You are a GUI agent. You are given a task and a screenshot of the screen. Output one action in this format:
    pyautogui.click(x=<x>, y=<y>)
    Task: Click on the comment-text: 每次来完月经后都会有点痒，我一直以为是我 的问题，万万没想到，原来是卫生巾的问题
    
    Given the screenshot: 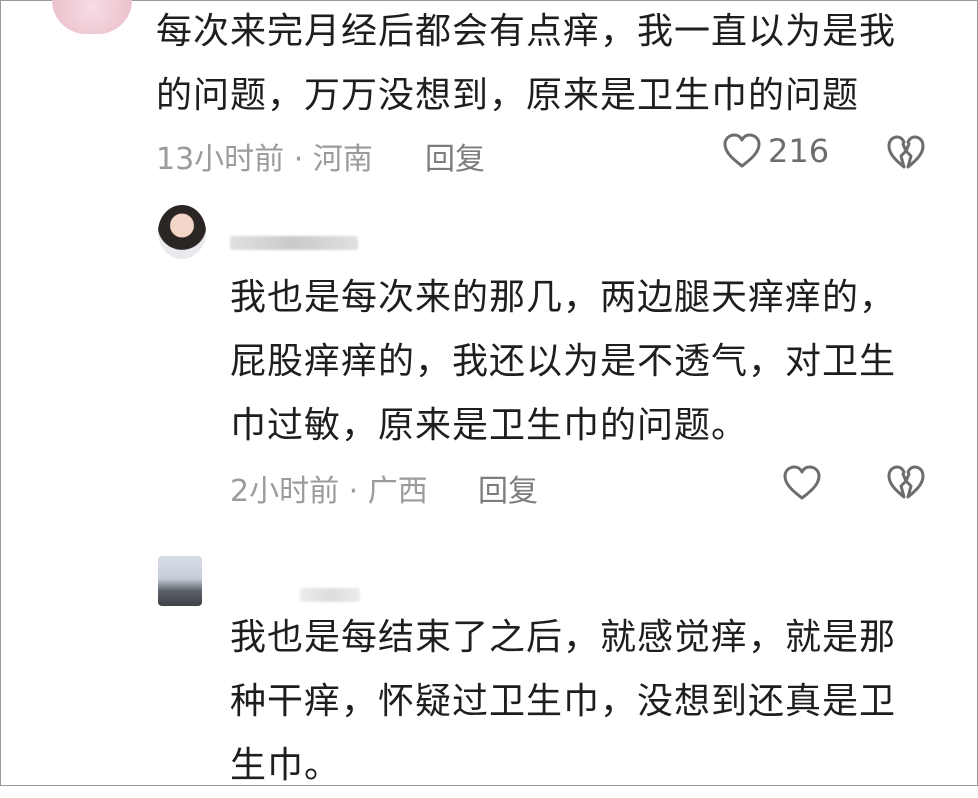 What is the action you would take?
    pyautogui.click(x=526, y=63)
    